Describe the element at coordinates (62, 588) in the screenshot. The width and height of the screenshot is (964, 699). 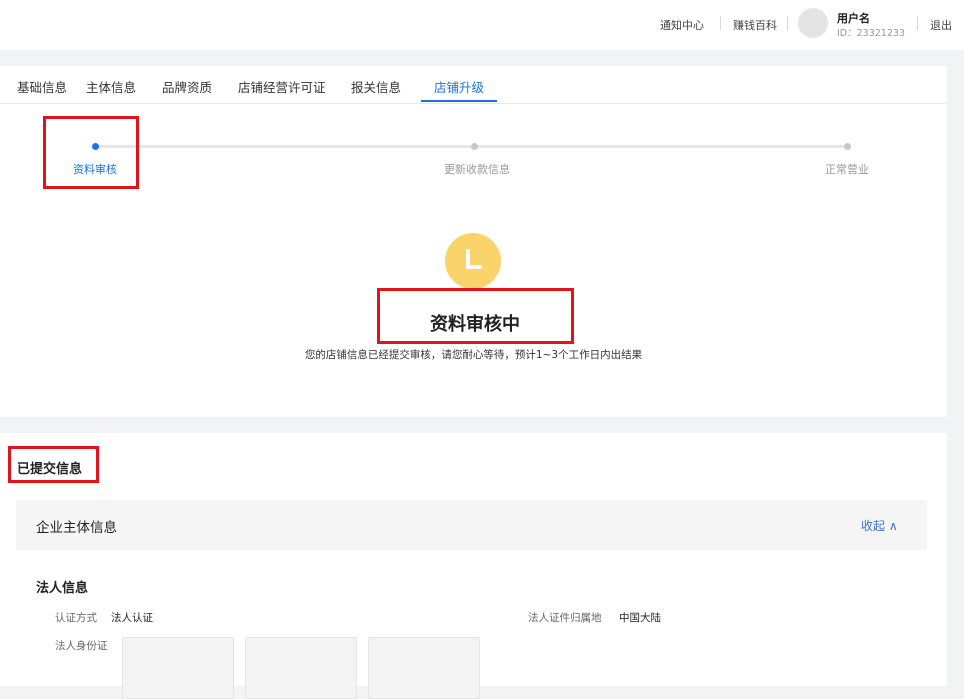
I see `legal-person-title: 法人信息` at that location.